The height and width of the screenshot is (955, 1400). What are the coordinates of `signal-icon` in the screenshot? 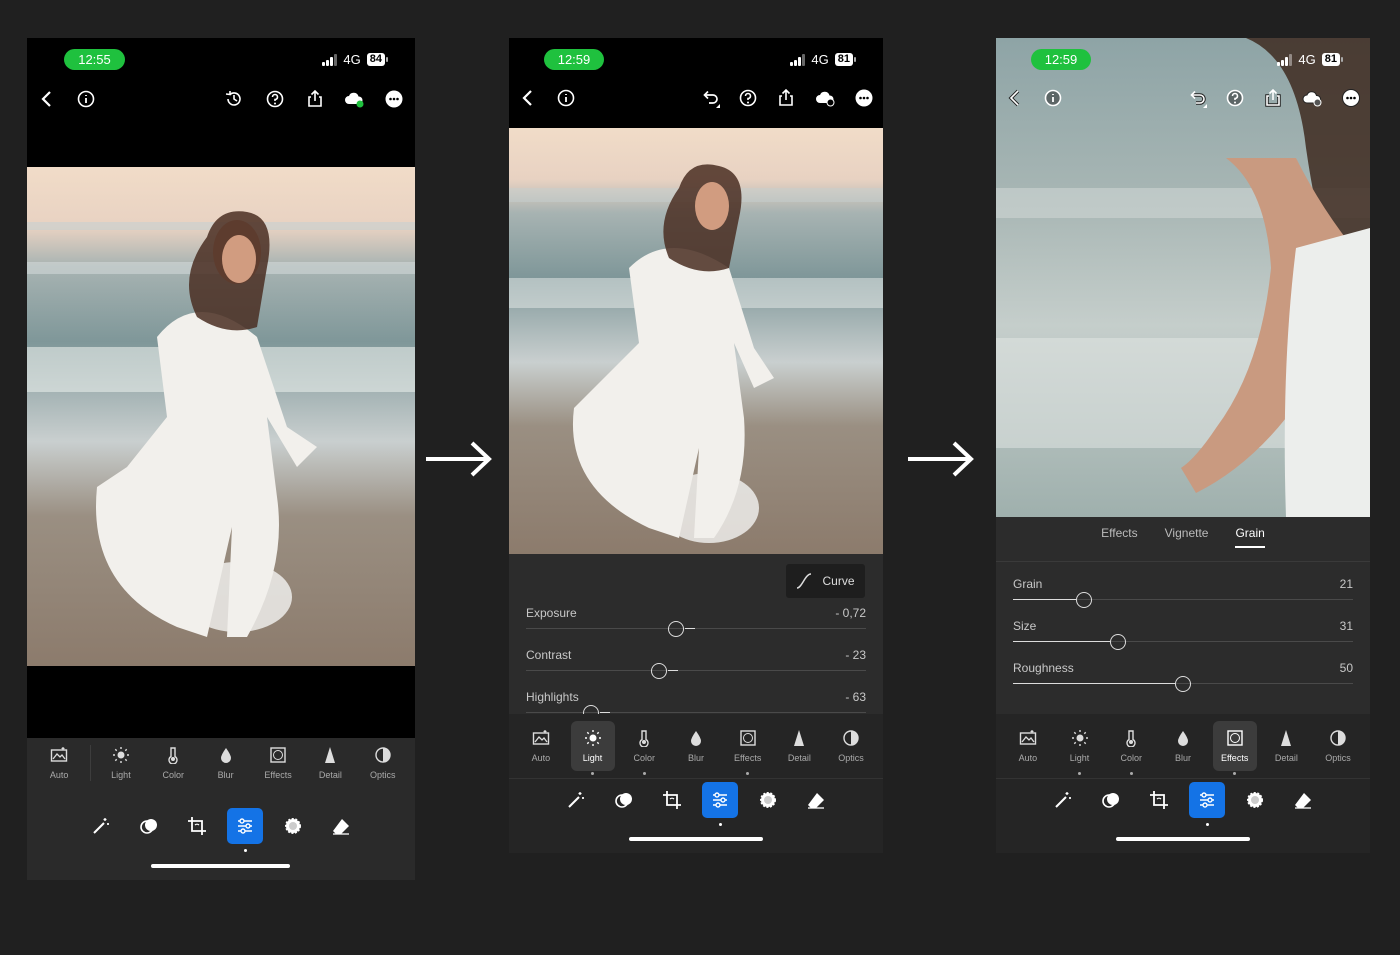 It's located at (1285, 59).